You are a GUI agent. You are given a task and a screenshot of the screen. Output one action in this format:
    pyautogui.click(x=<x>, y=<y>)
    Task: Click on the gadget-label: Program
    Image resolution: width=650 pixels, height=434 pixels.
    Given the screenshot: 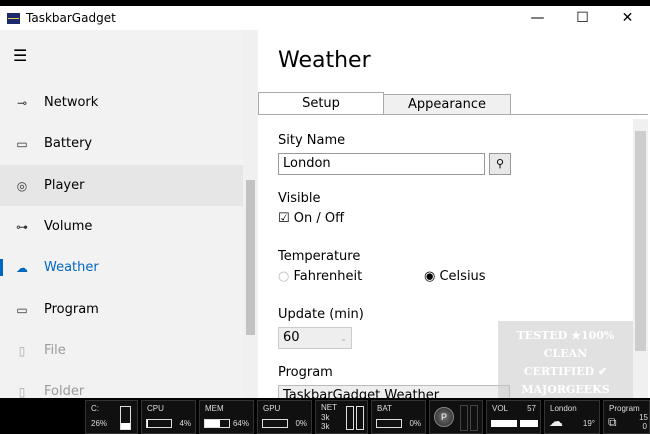 What is the action you would take?
    pyautogui.click(x=624, y=408)
    